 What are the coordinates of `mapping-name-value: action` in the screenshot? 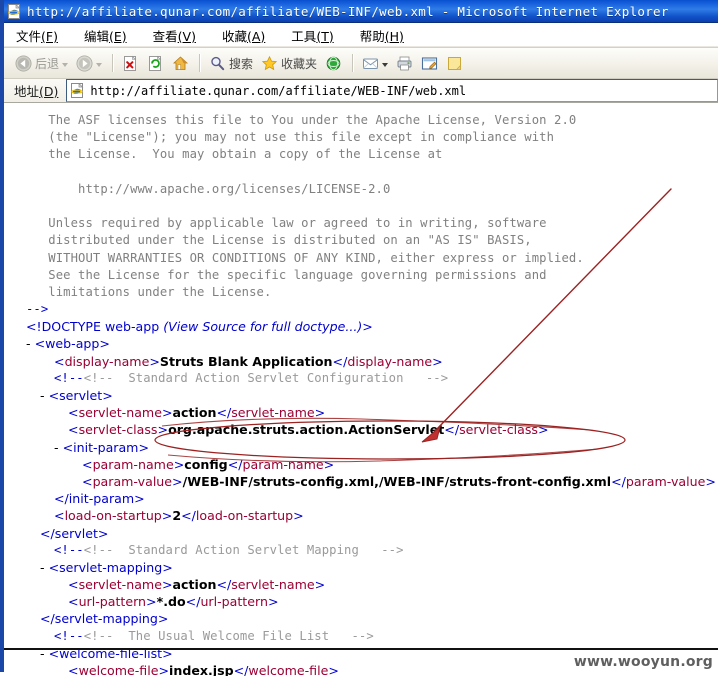 It's located at (194, 585).